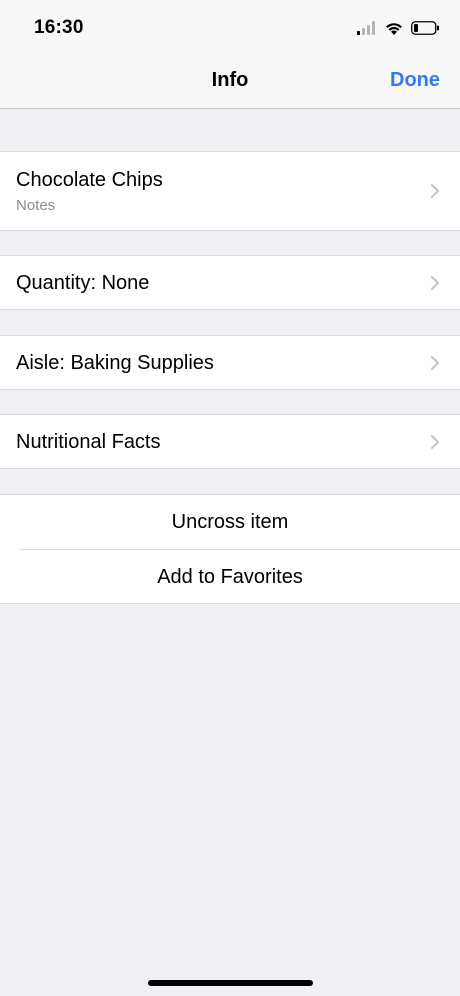  What do you see at coordinates (415, 80) in the screenshot?
I see `done-button: Done` at bounding box center [415, 80].